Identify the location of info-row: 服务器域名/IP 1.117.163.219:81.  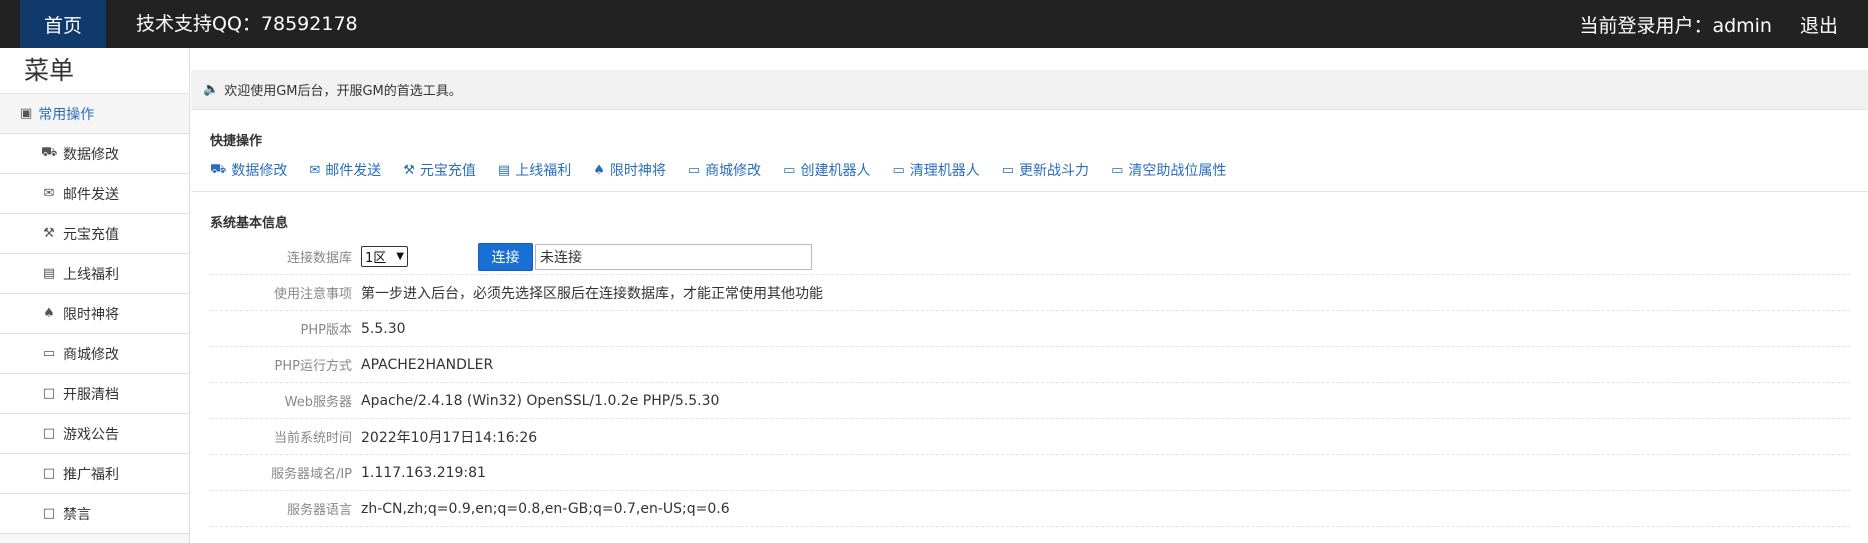
(1030, 473).